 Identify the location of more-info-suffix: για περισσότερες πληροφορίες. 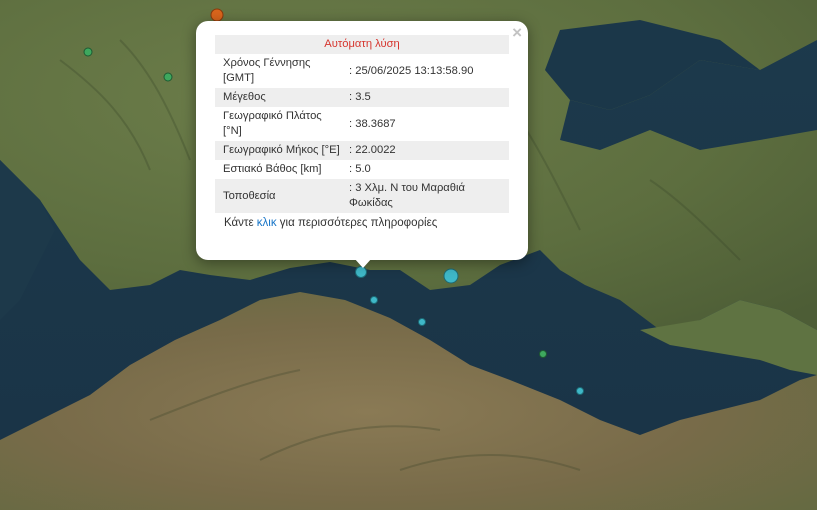
(357, 223).